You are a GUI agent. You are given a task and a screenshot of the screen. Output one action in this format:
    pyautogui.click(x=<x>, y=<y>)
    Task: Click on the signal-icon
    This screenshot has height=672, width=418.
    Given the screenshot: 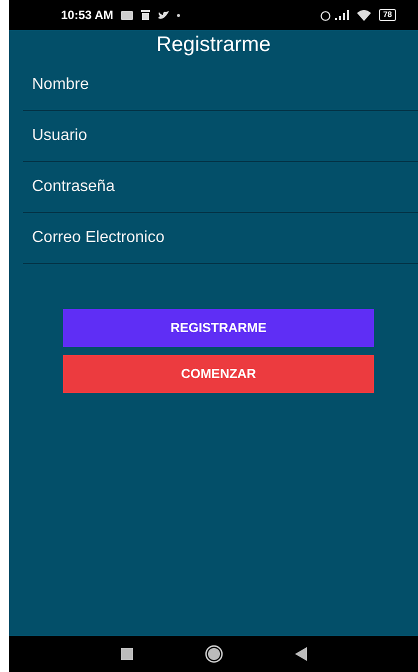 What is the action you would take?
    pyautogui.click(x=342, y=15)
    